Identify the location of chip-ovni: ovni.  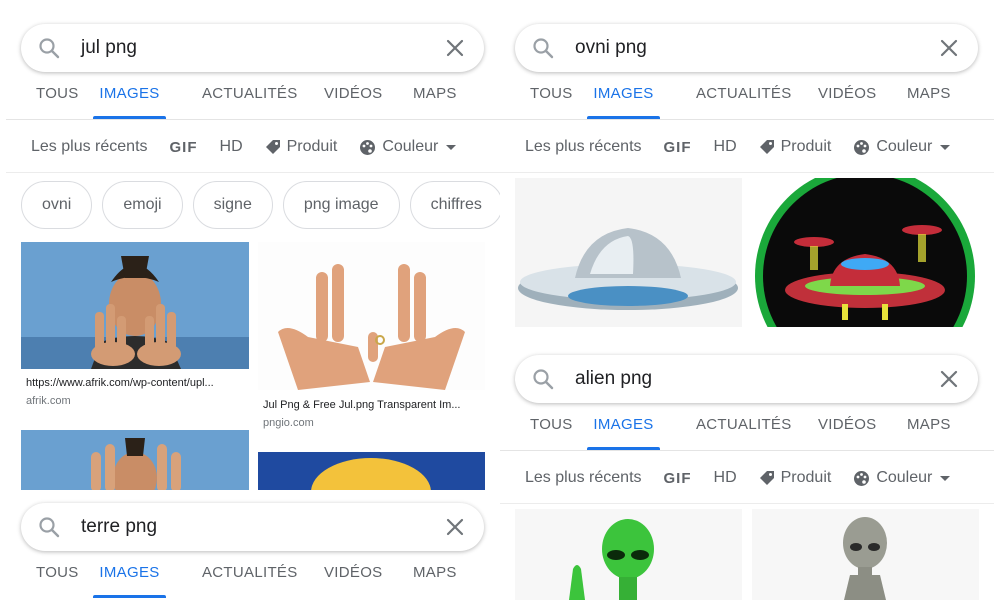
(57, 205).